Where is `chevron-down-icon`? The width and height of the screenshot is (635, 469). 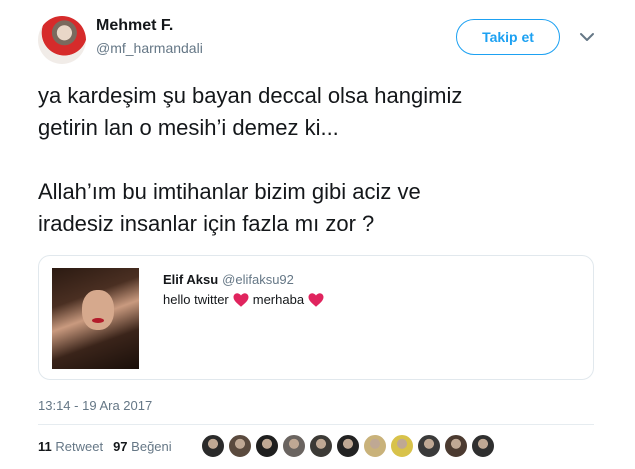 chevron-down-icon is located at coordinates (587, 37).